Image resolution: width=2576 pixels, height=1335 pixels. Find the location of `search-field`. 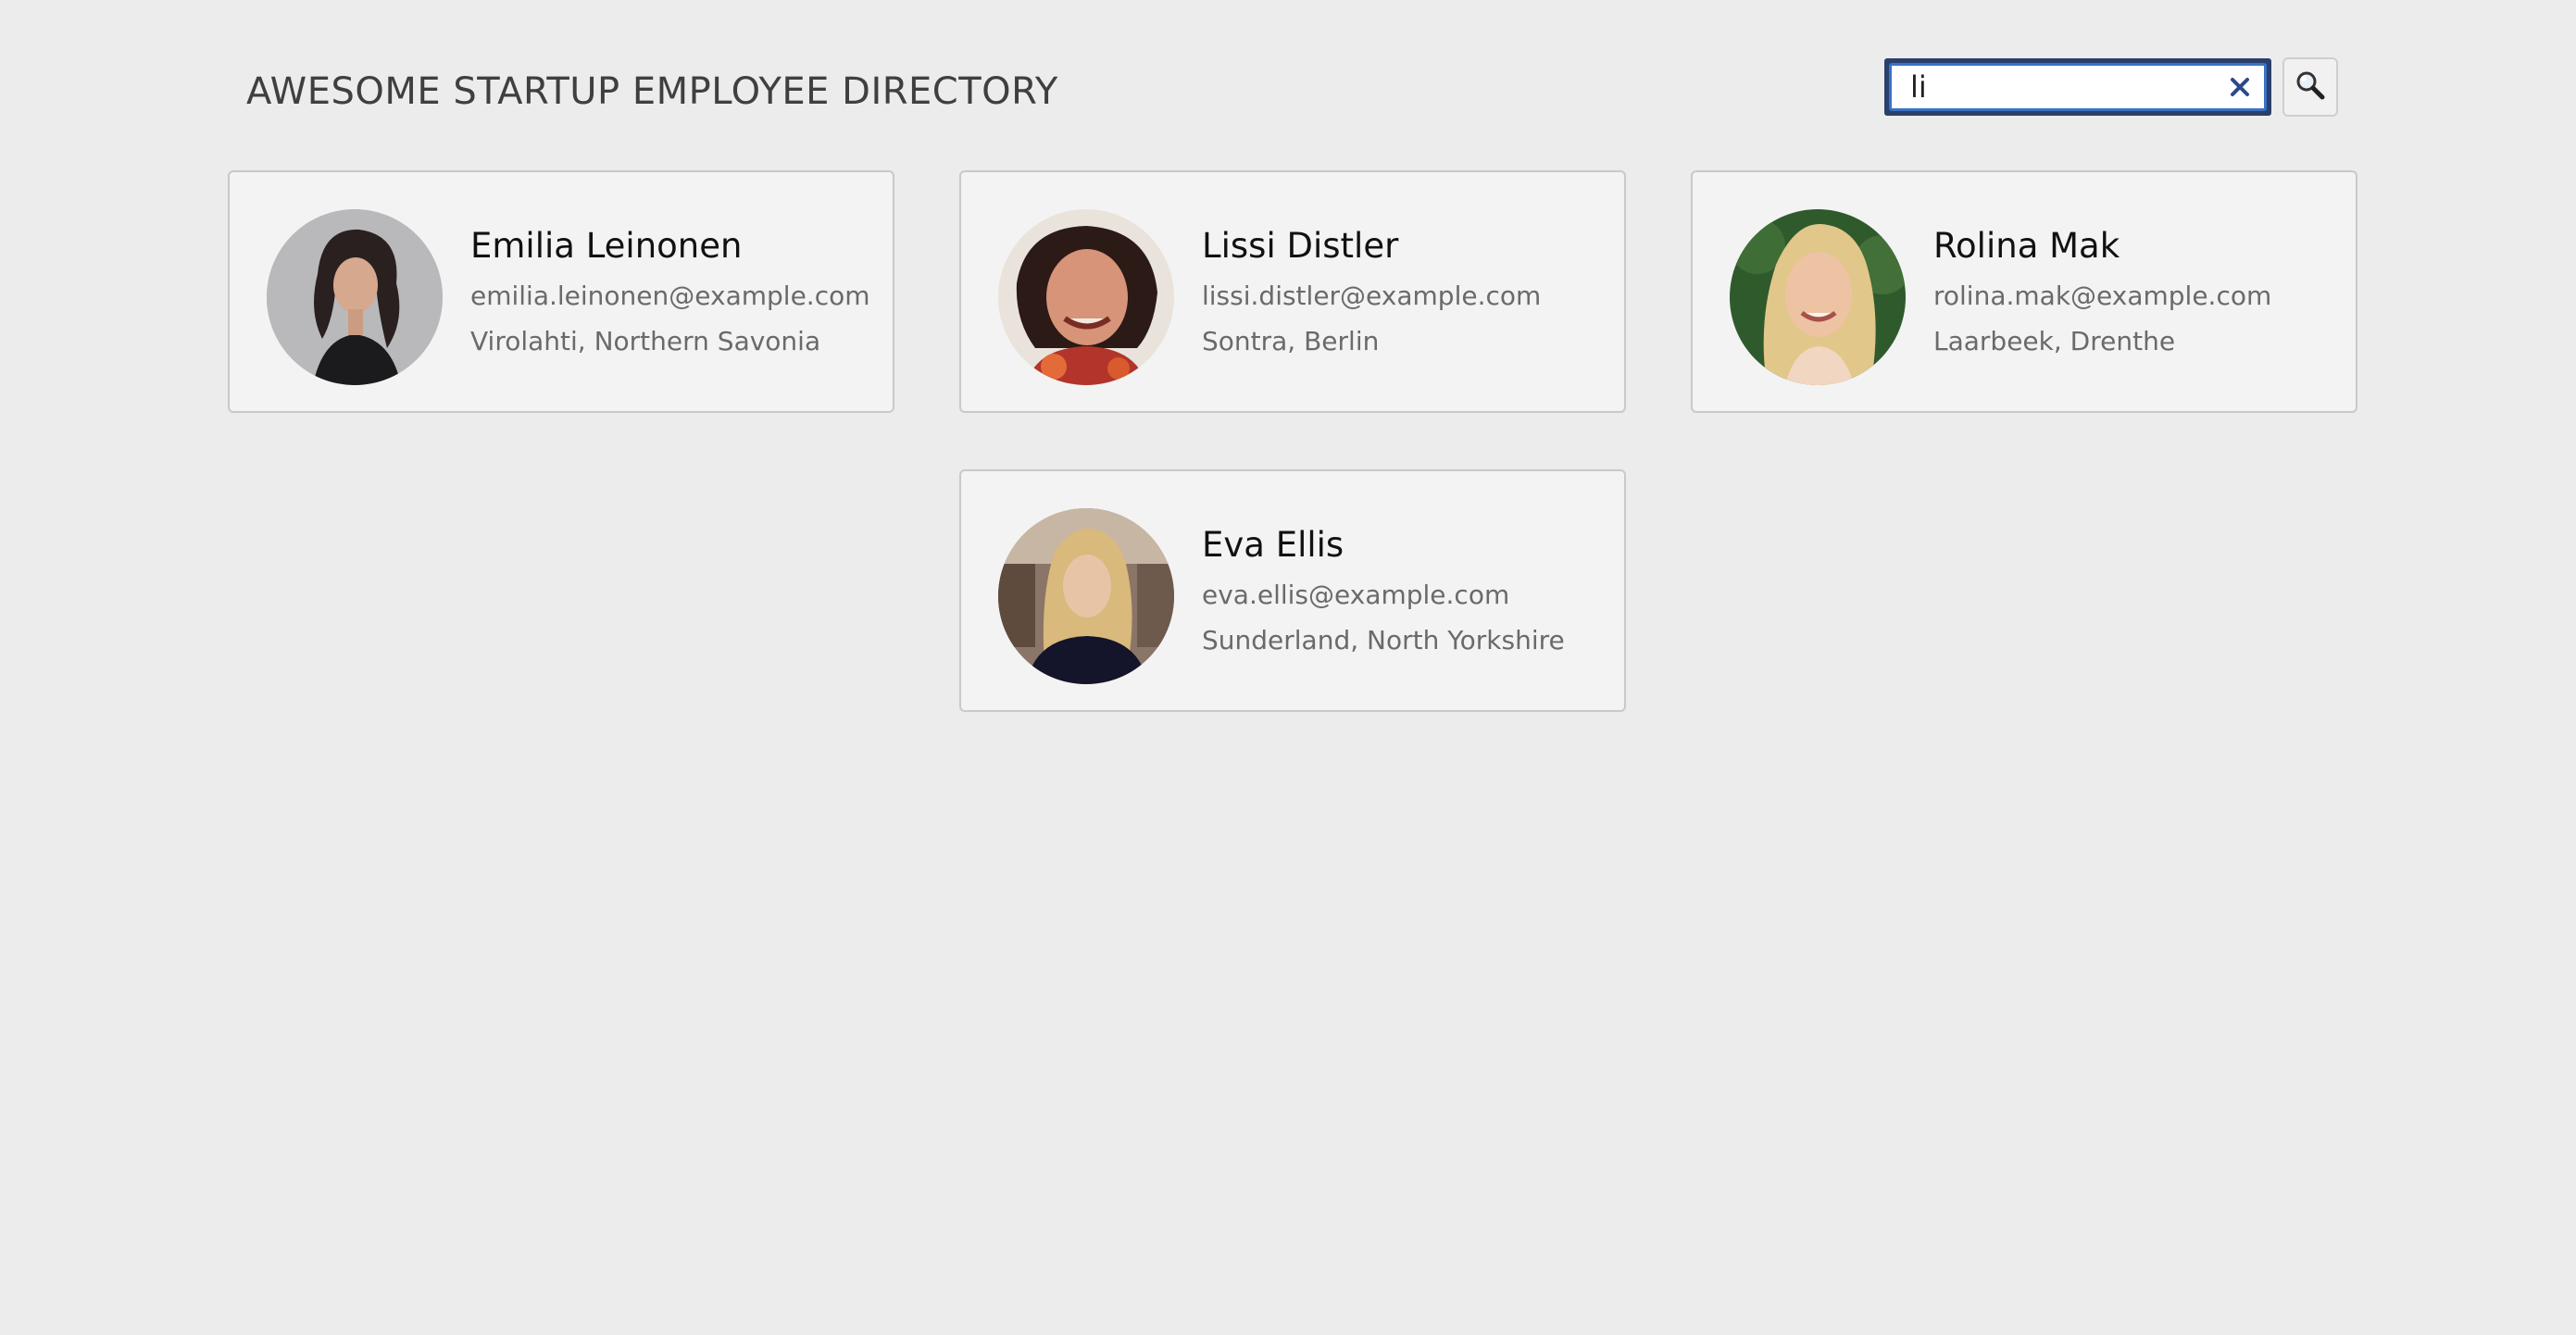

search-field is located at coordinates (2078, 87).